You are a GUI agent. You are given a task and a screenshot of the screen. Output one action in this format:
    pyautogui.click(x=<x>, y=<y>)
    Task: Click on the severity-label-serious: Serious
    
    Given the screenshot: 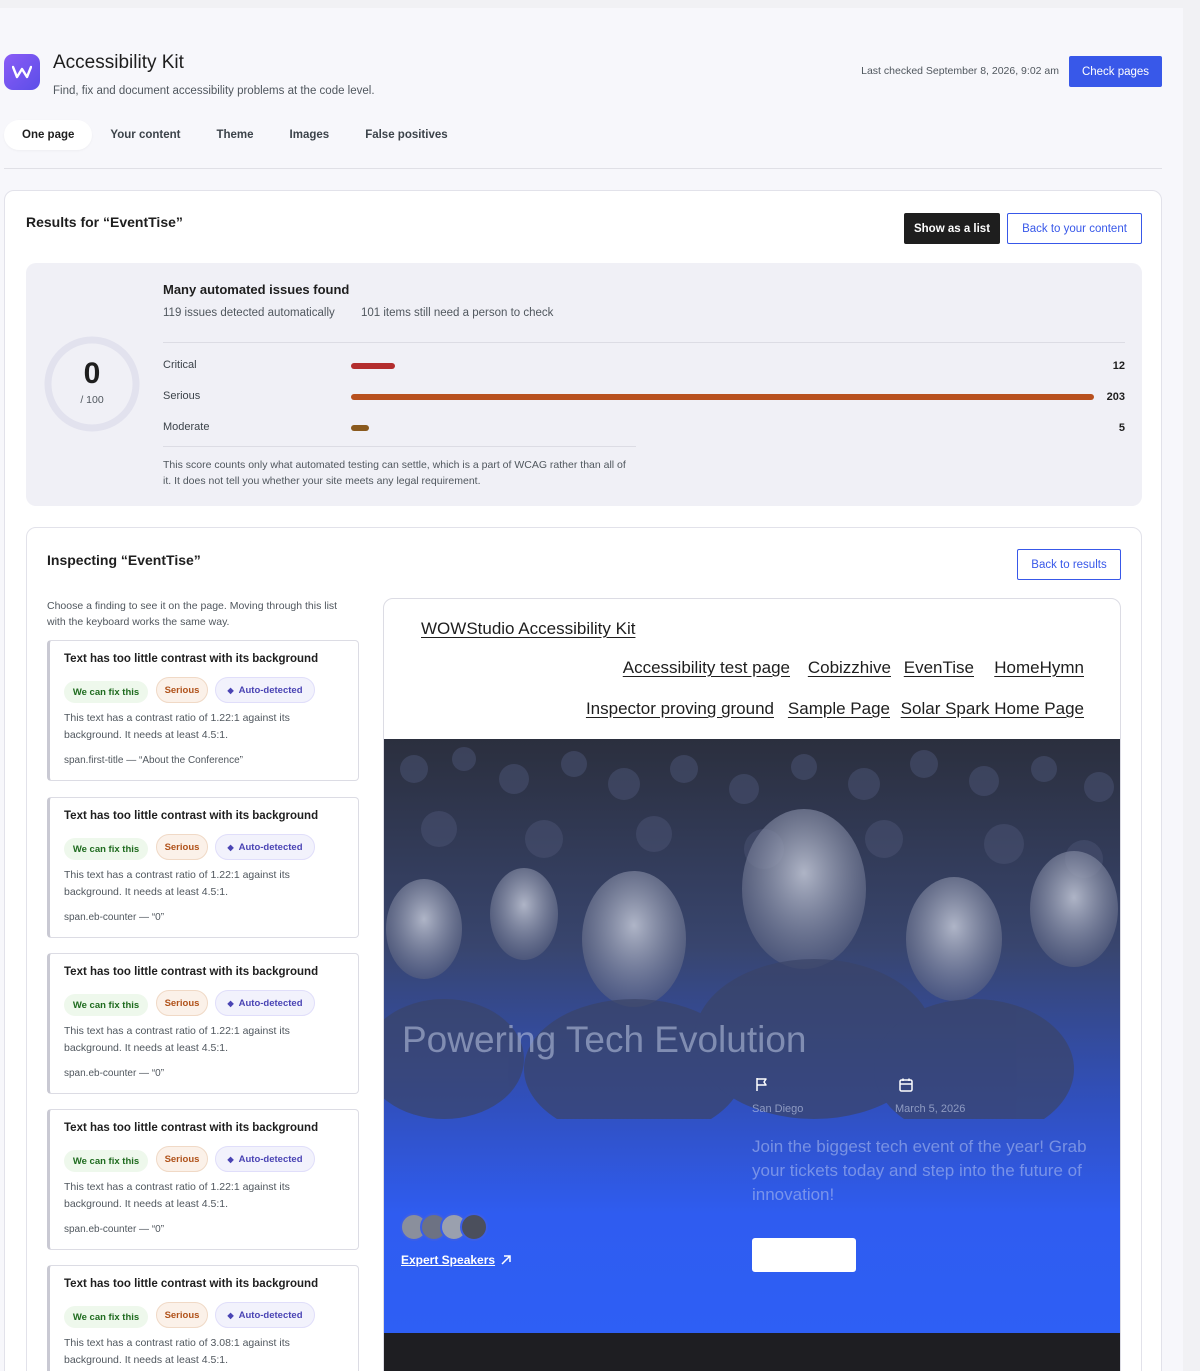 What is the action you would take?
    pyautogui.click(x=182, y=396)
    